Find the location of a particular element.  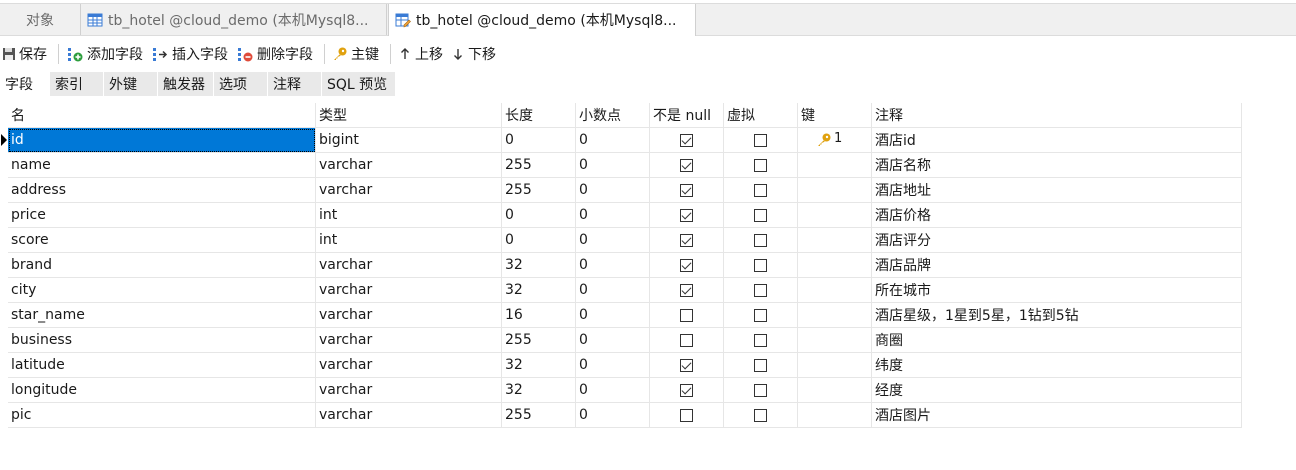

field-comment-cell: 酒店名称 is located at coordinates (1057, 165).